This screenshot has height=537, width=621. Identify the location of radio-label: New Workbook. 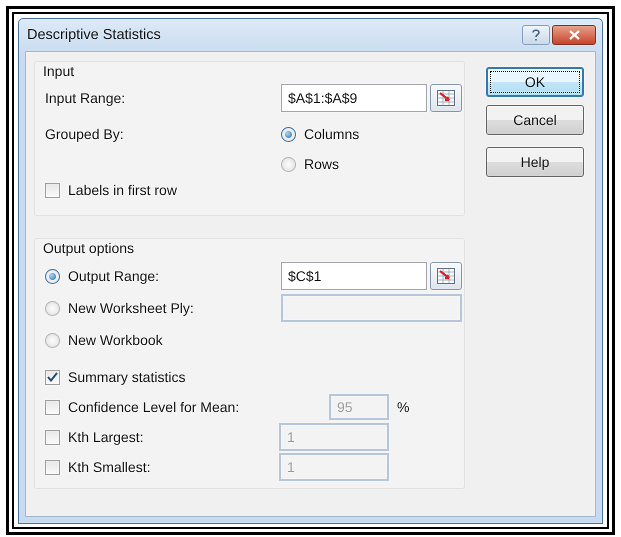
(115, 340).